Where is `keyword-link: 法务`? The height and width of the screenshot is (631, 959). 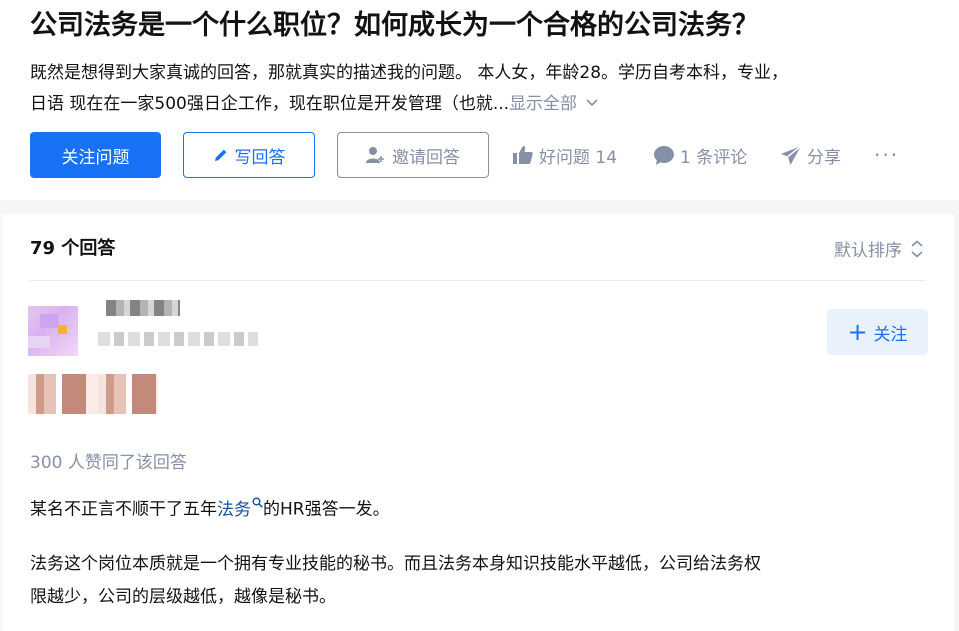 keyword-link: 法务 is located at coordinates (240, 508).